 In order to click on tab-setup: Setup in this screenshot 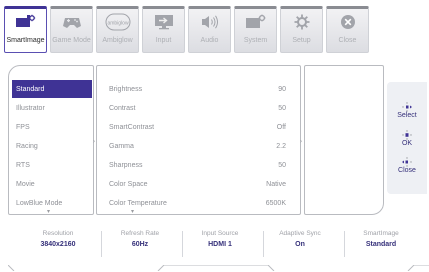, I will do `click(301, 29)`.